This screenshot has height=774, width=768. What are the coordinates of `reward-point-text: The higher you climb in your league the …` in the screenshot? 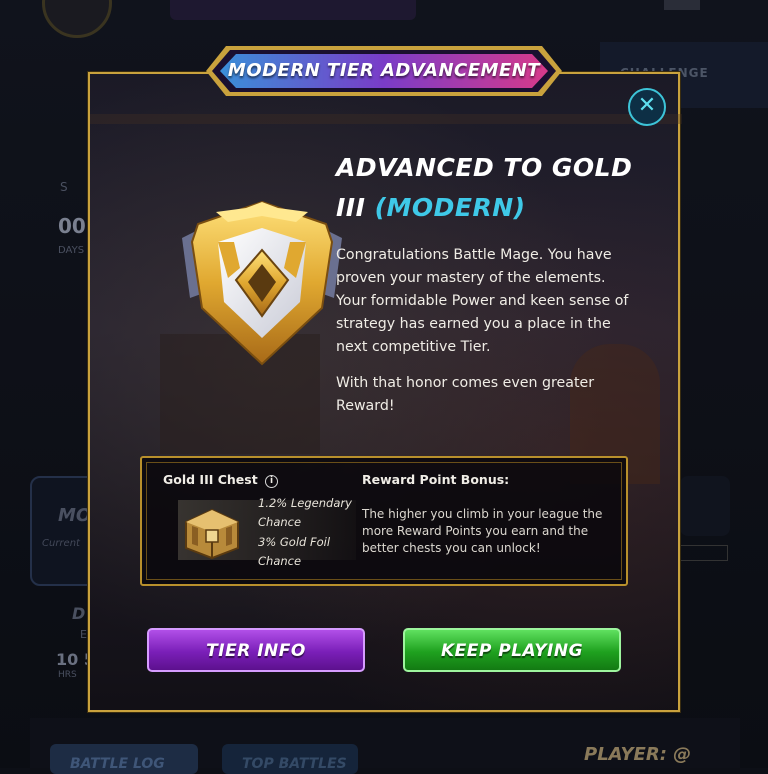 It's located at (482, 531).